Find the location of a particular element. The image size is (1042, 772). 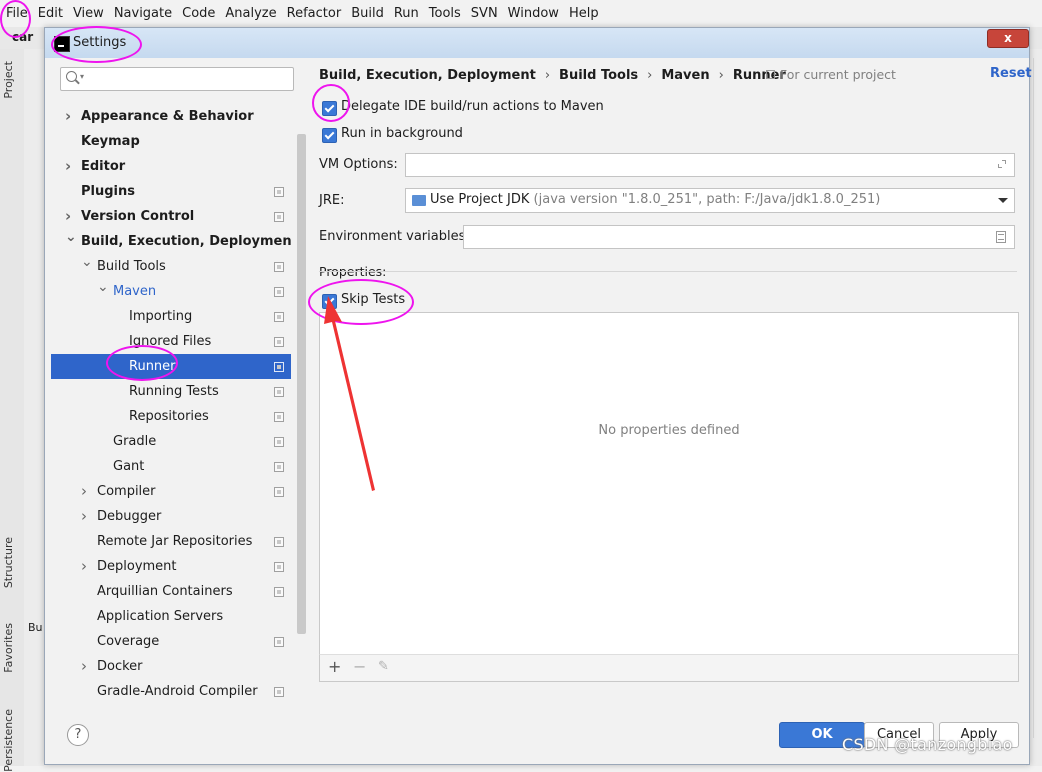

tool-tab-favorites: Favorites is located at coordinates (8, 648).